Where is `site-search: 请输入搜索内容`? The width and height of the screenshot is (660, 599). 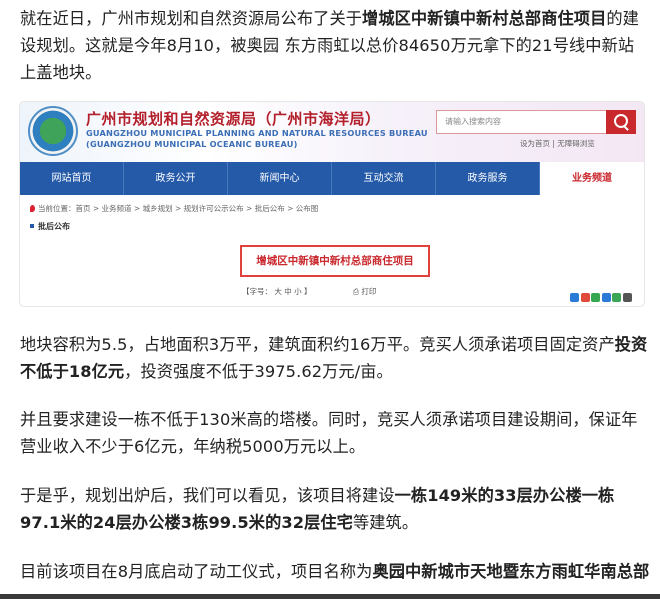
site-search: 请输入搜索内容 is located at coordinates (536, 122).